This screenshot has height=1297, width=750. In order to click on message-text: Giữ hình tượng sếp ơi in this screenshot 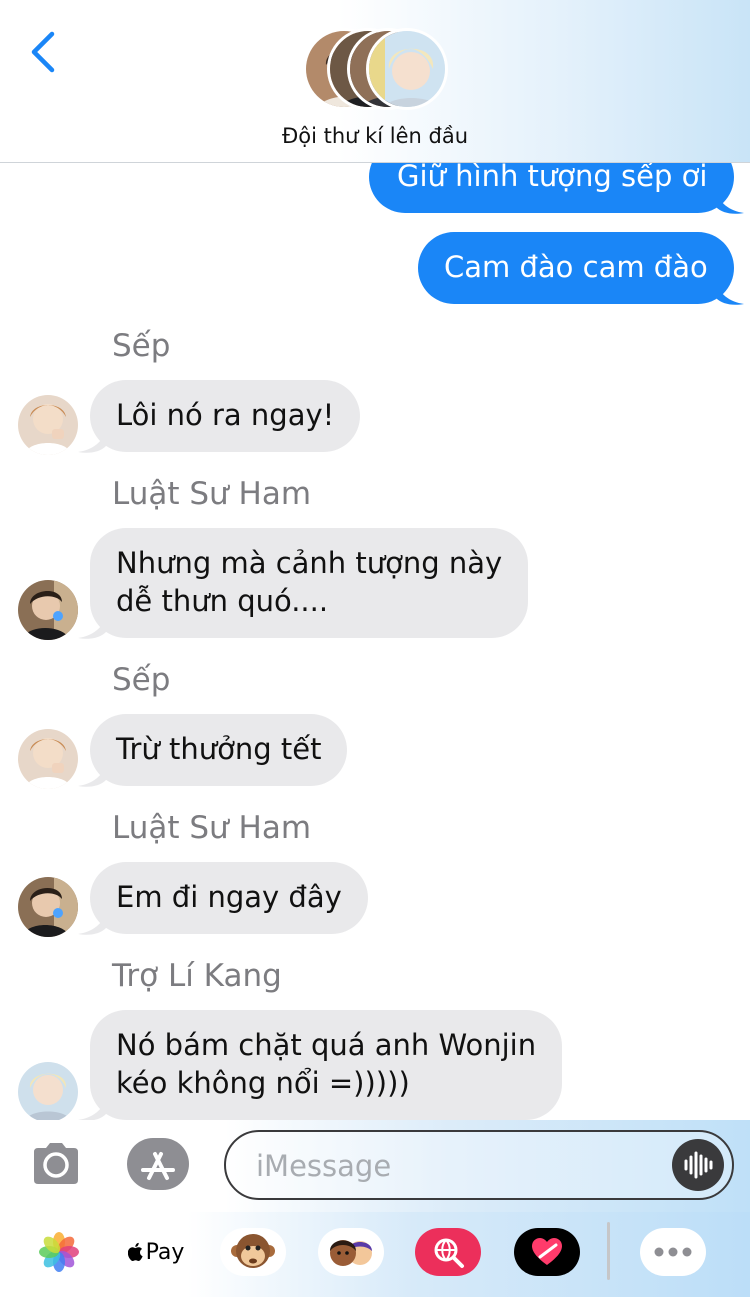, I will do `click(552, 176)`.